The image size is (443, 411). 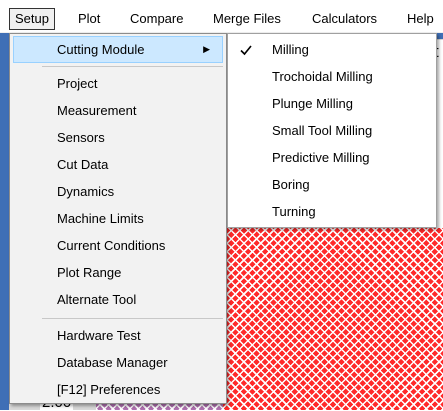 I want to click on submenu-item-turning: Turning, so click(x=332, y=211).